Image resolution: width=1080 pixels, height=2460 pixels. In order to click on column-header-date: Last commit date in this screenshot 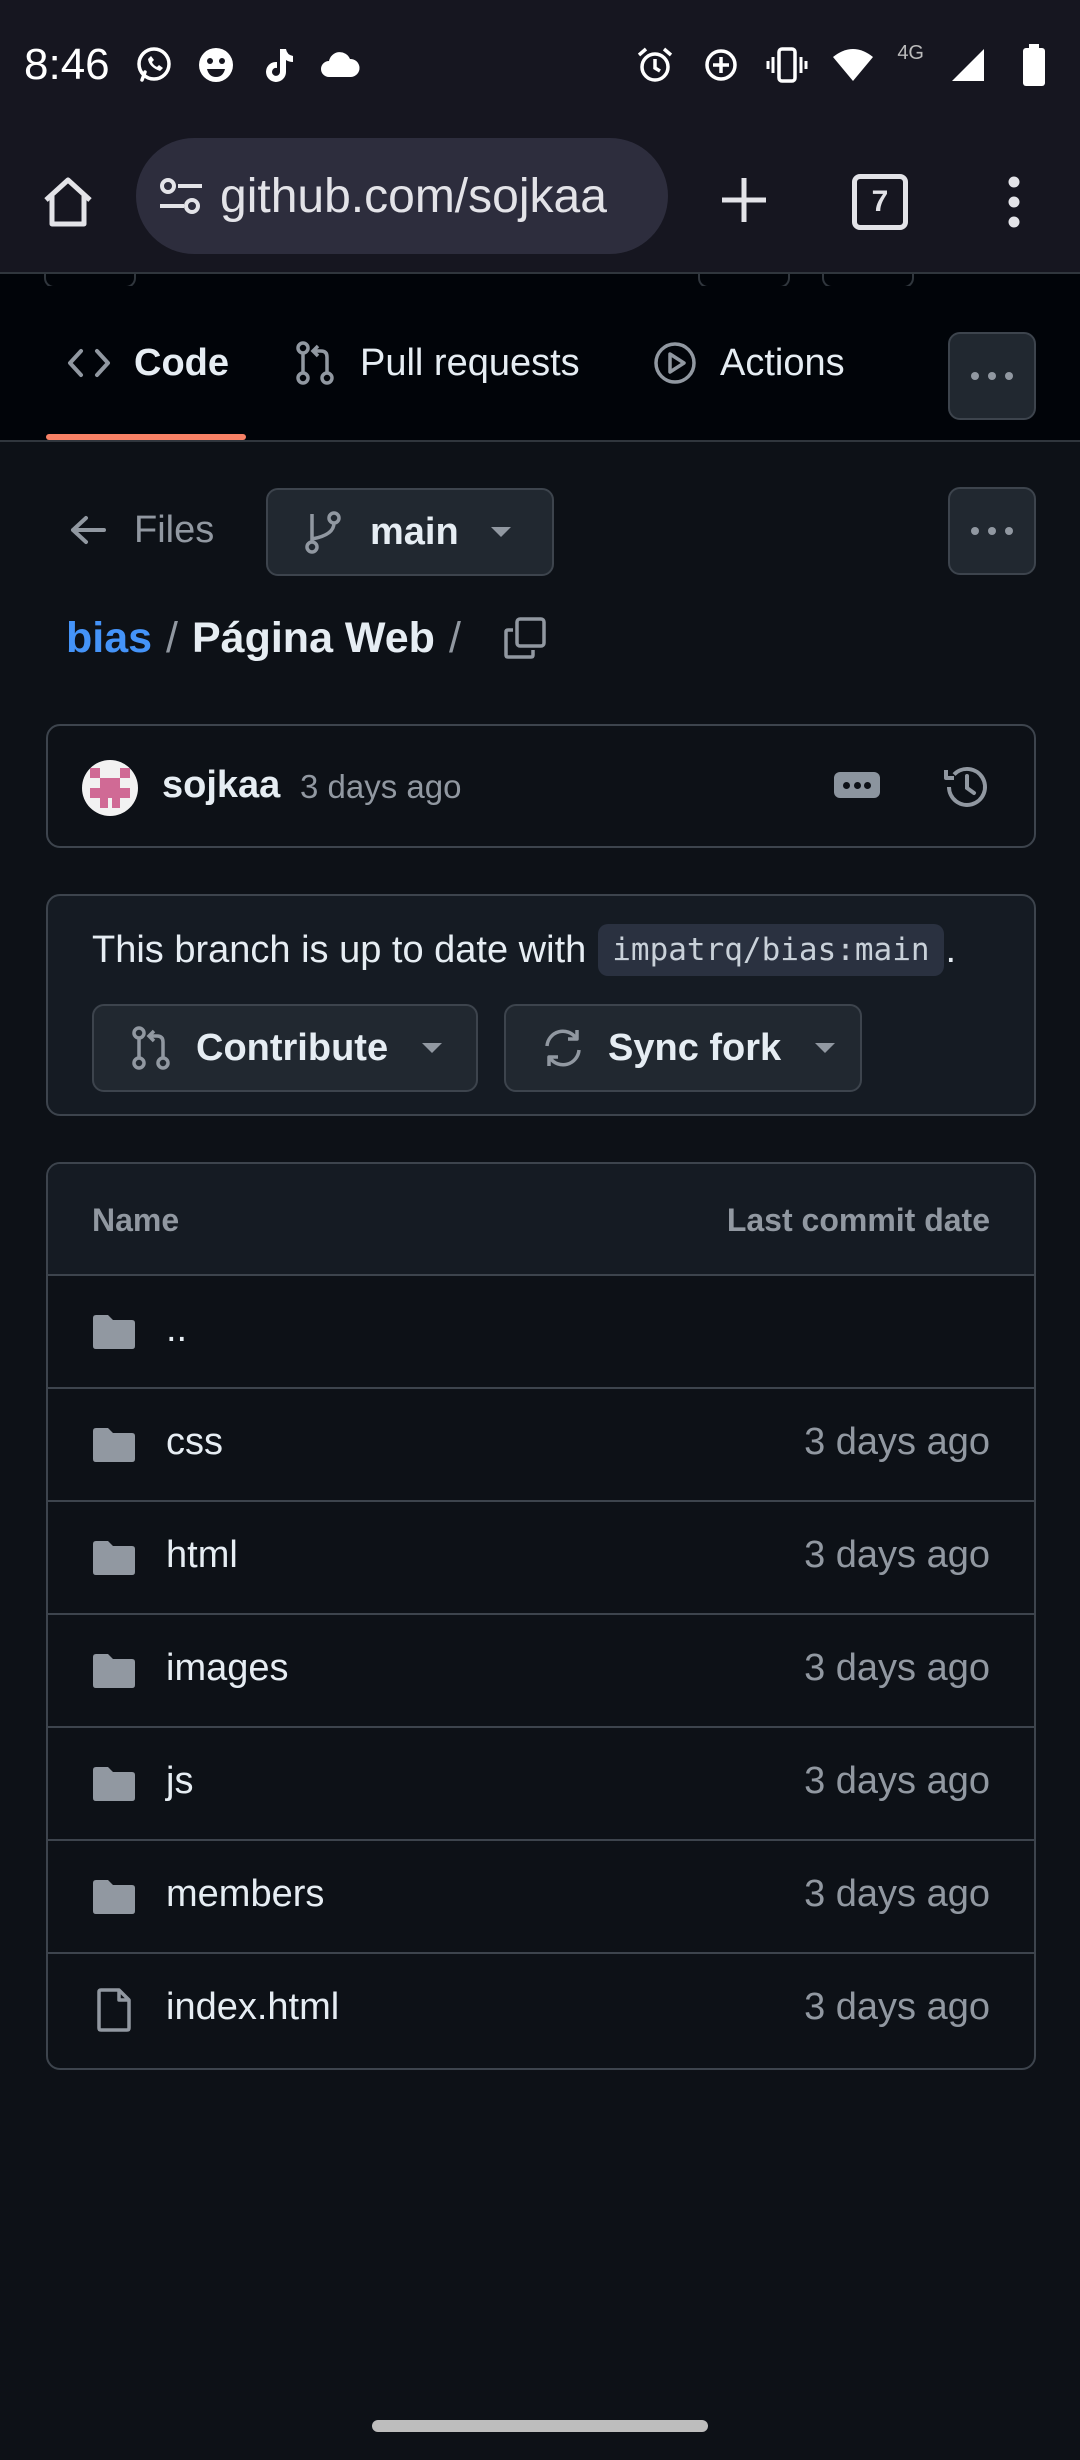, I will do `click(858, 1220)`.